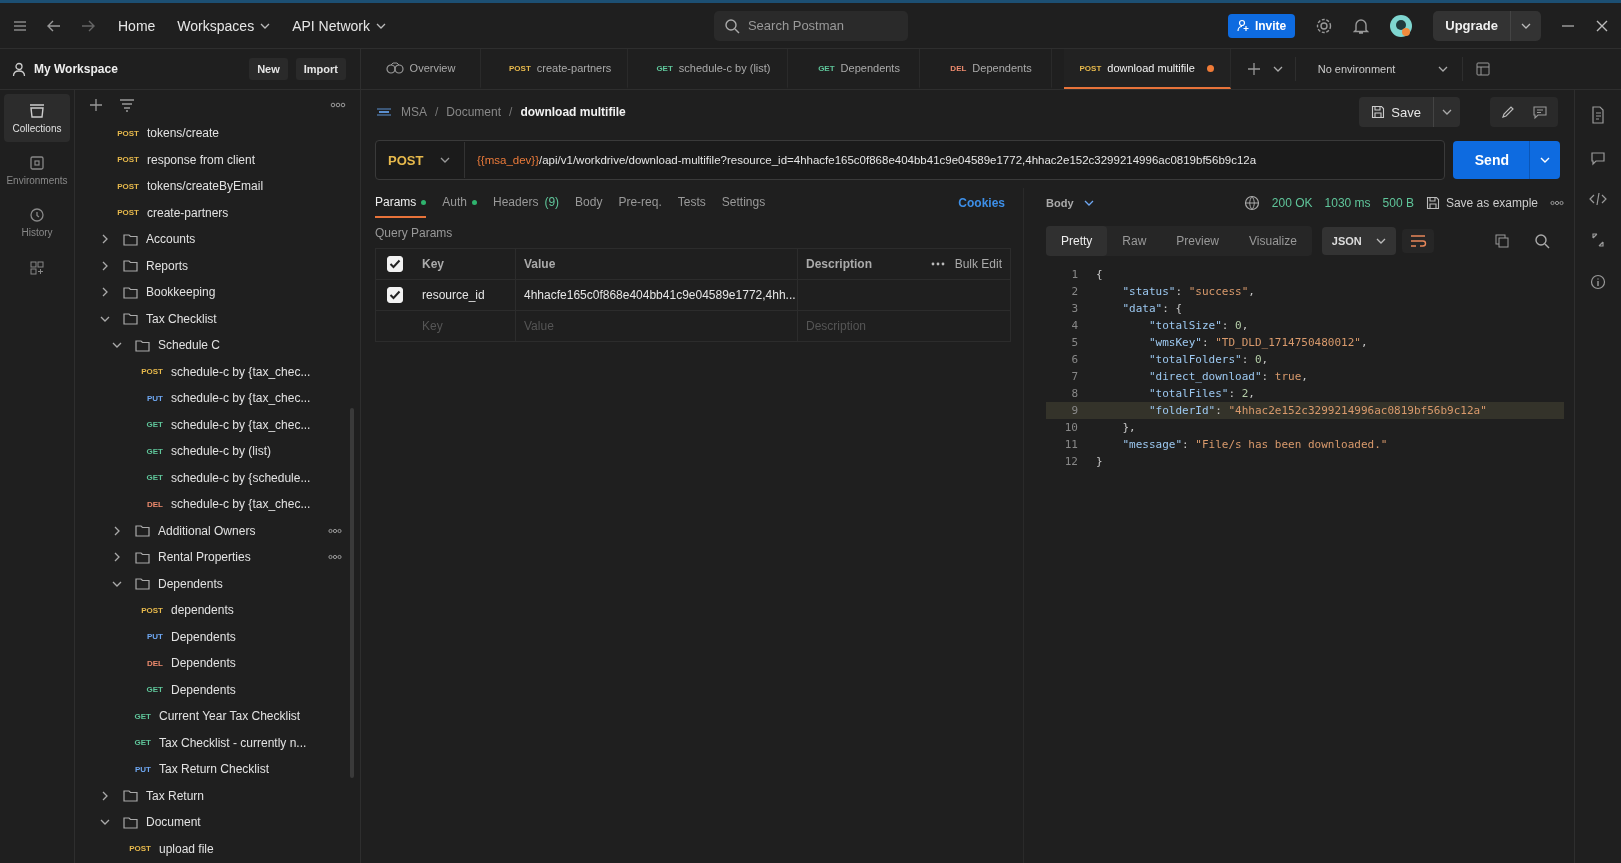 The height and width of the screenshot is (863, 1621). What do you see at coordinates (859, 69) in the screenshot?
I see `request-tab: GET Dependents` at bounding box center [859, 69].